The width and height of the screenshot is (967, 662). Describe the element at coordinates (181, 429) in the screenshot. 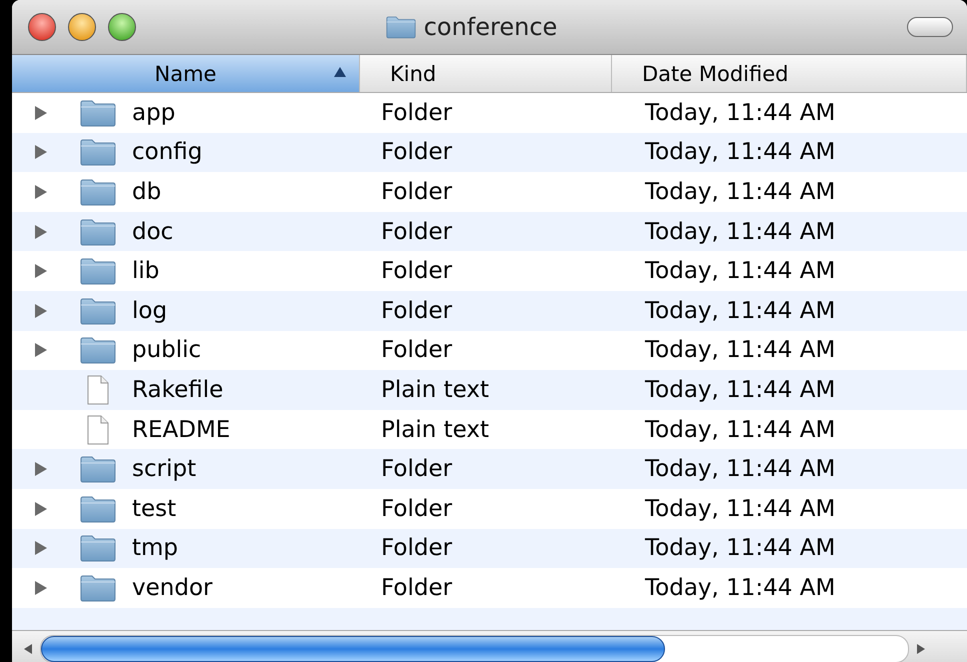

I see `file-name: README` at that location.